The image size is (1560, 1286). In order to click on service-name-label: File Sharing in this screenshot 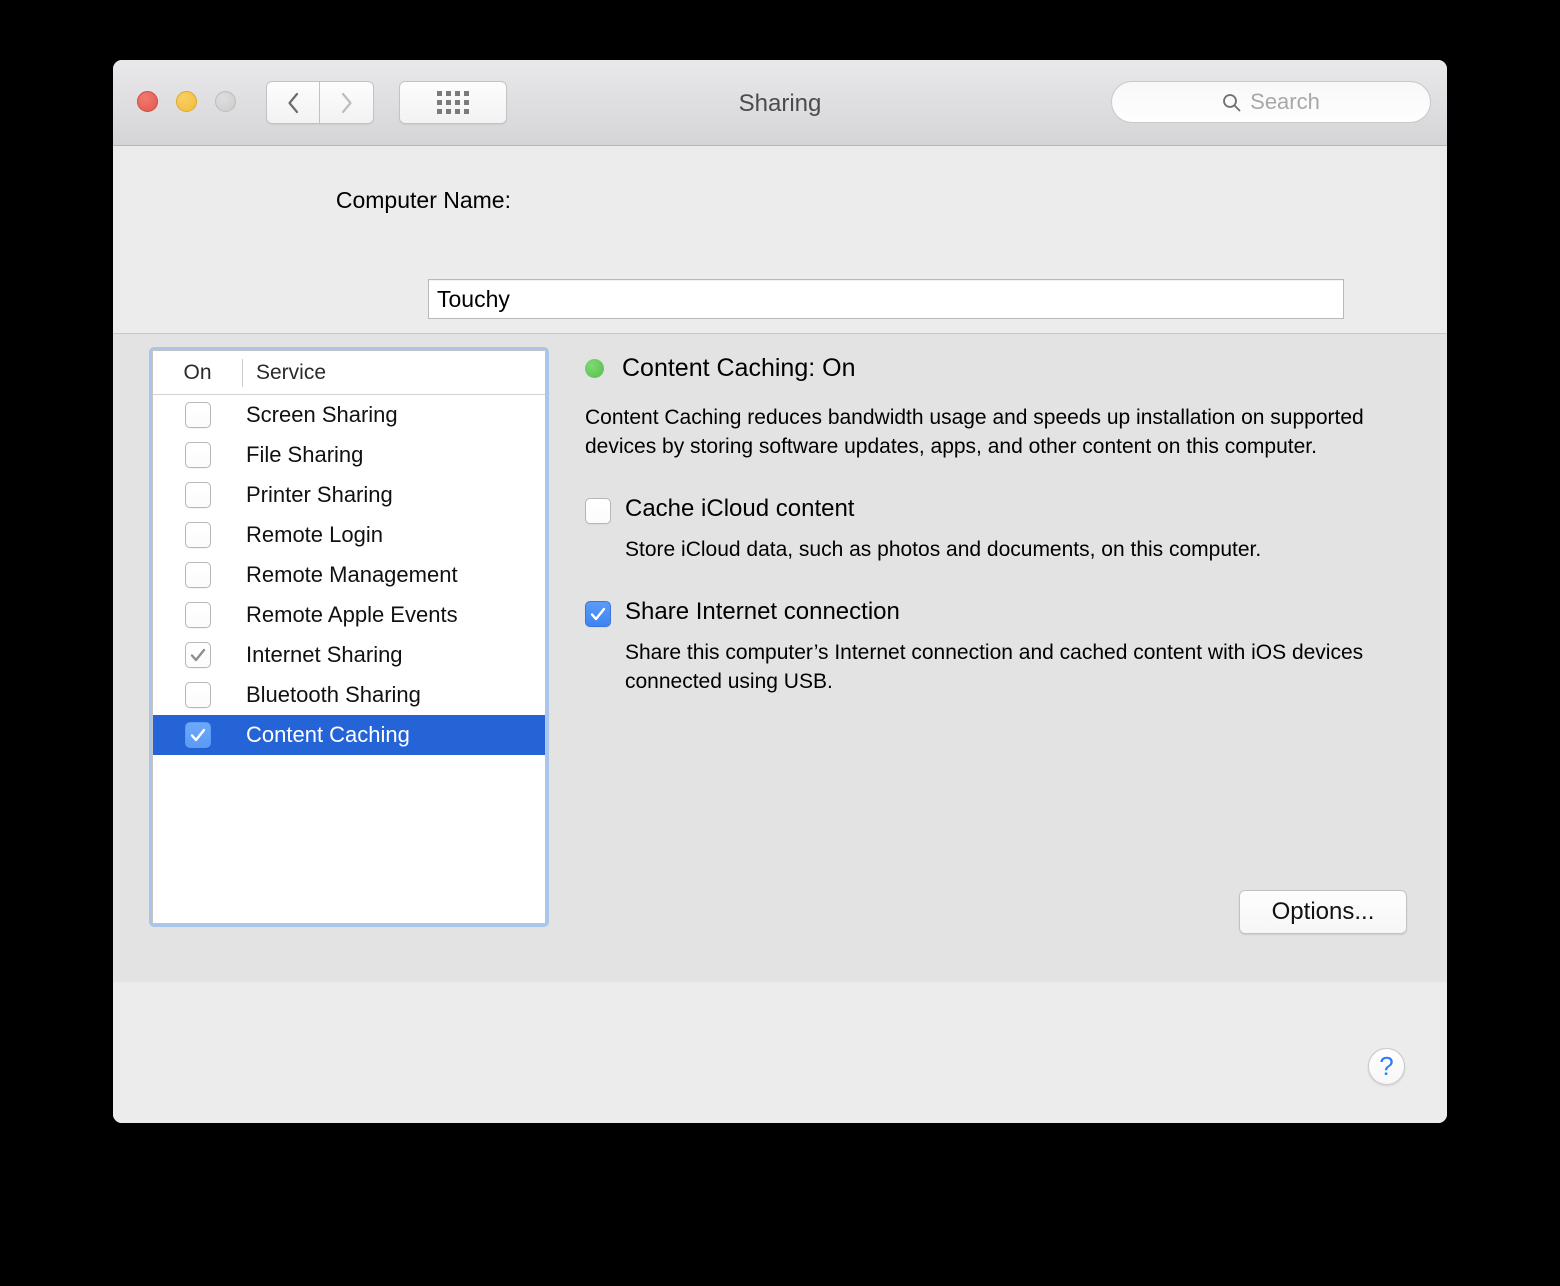, I will do `click(305, 454)`.